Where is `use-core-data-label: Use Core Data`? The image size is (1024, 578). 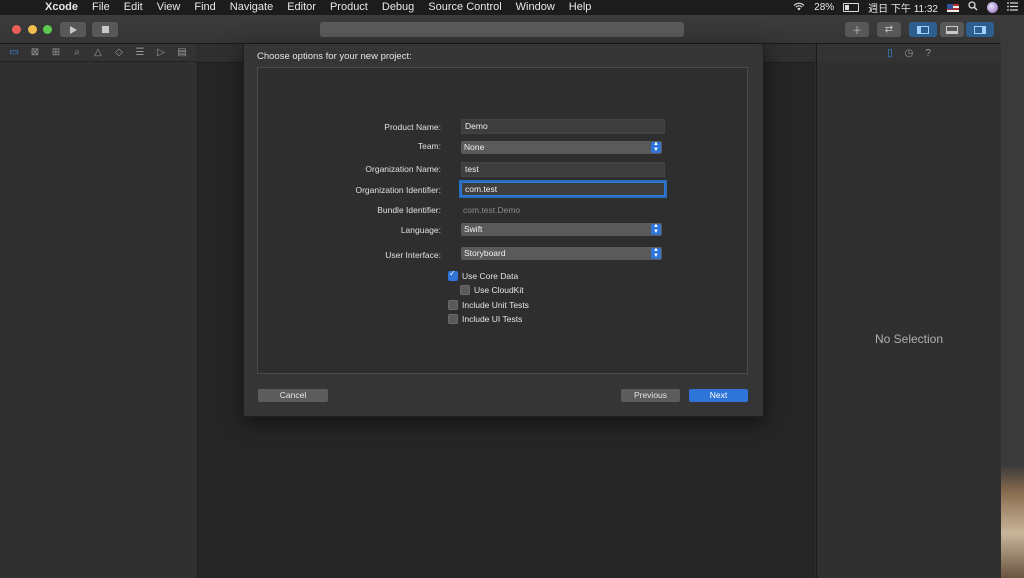
use-core-data-label: Use Core Data is located at coordinates (490, 276).